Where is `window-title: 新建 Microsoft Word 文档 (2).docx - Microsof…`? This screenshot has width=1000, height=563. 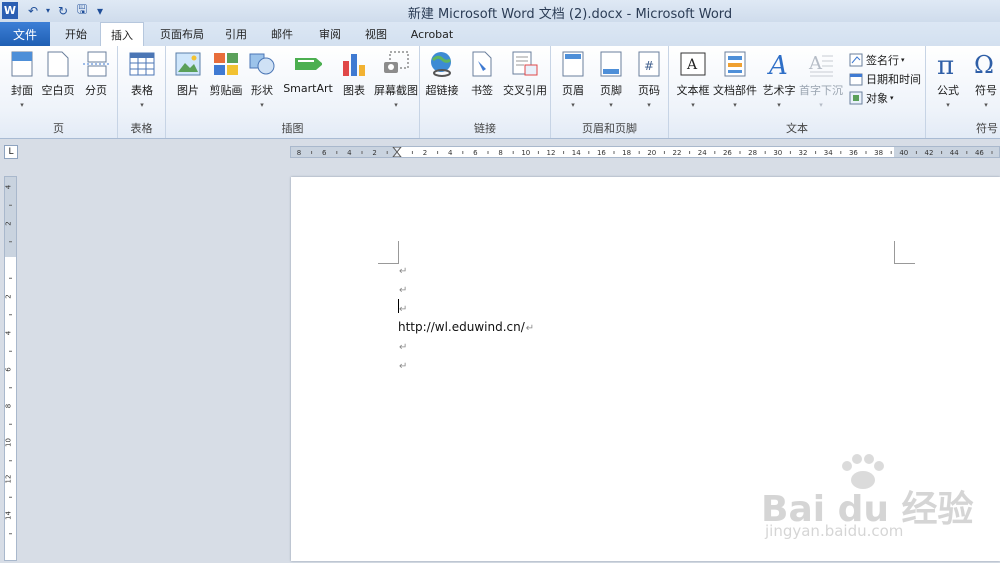
window-title: 新建 Microsoft Word 文档 (2).docx - Microsof… is located at coordinates (570, 14).